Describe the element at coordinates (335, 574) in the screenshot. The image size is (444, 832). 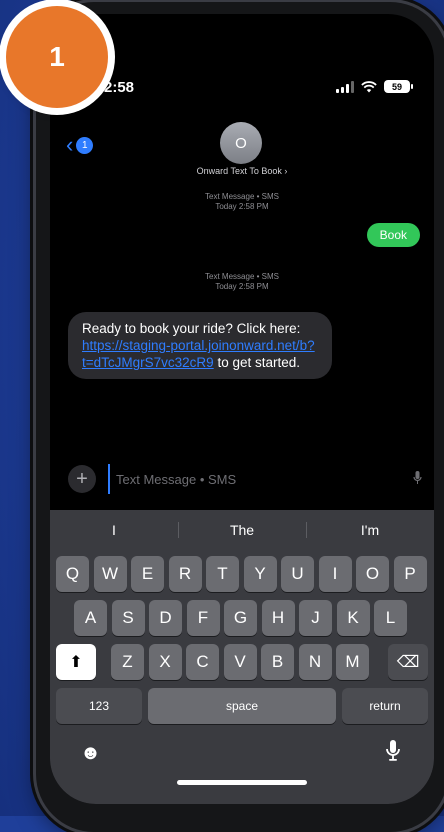
I see `key-i: I` at that location.